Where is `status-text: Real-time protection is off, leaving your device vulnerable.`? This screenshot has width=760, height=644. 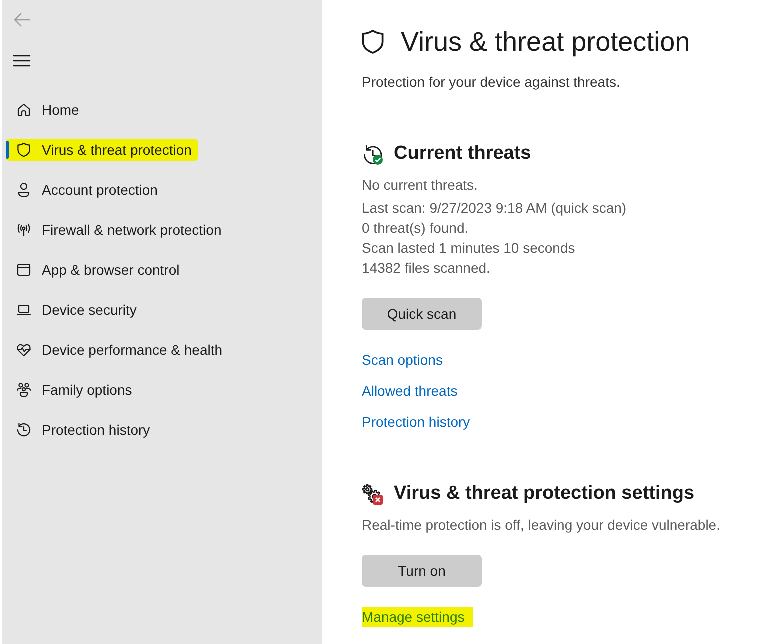 status-text: Real-time protection is off, leaving your device vulnerable. is located at coordinates (541, 525).